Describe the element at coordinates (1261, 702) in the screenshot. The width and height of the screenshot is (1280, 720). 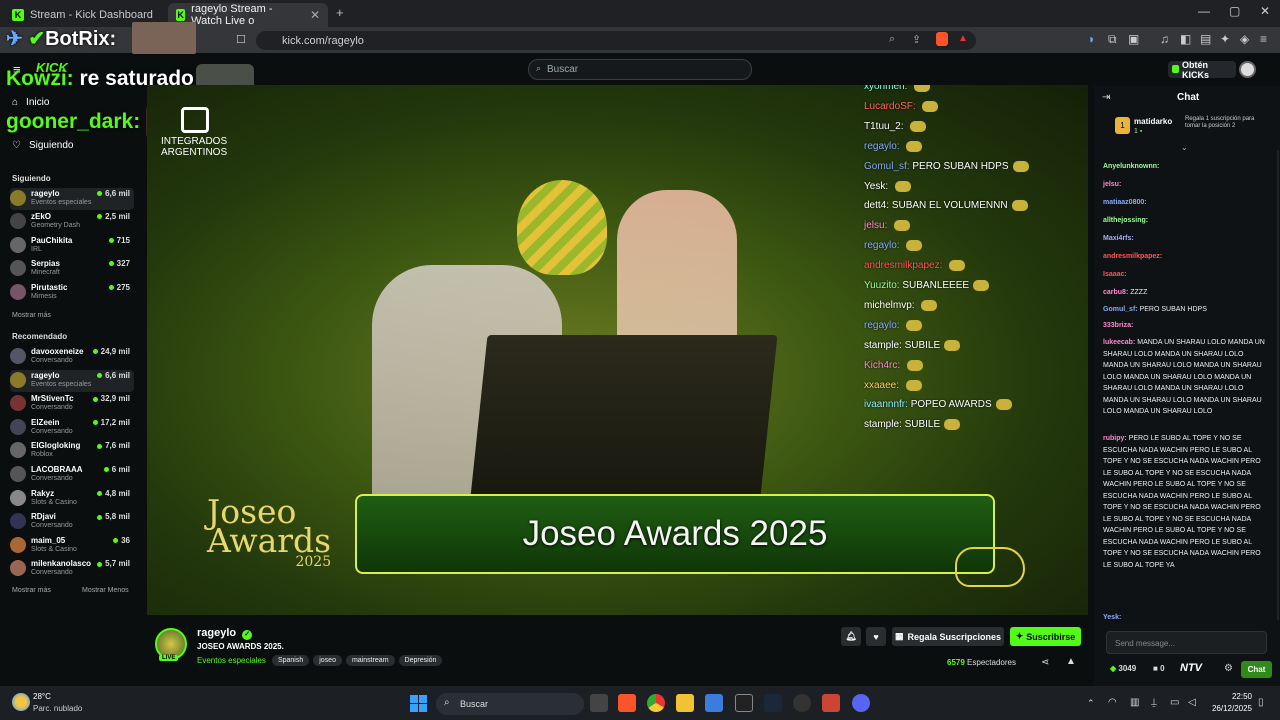
I see `notifications-icon: ▯` at that location.